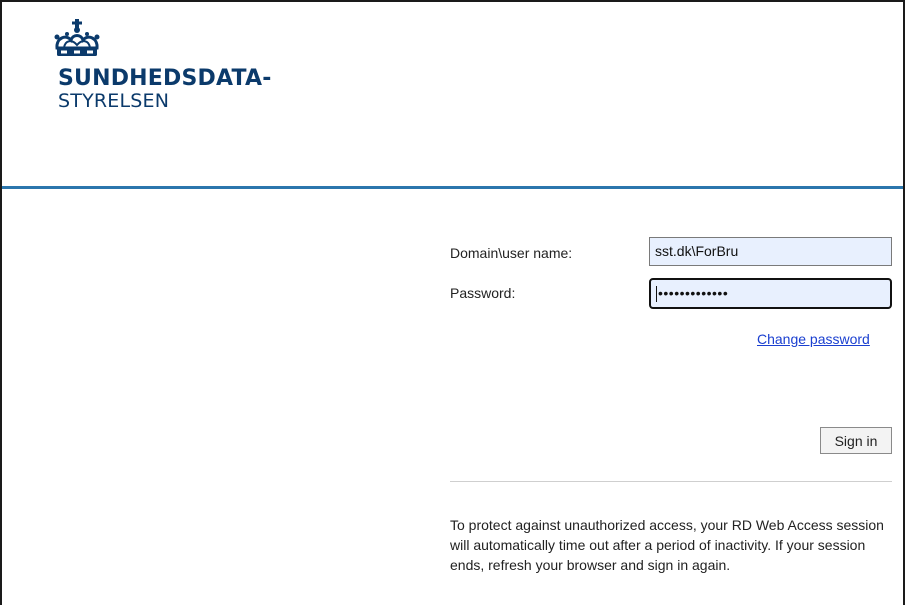 The height and width of the screenshot is (605, 905). I want to click on brand-logo-text: SUNDHEDSDATA- STYRELSEN, so click(165, 89).